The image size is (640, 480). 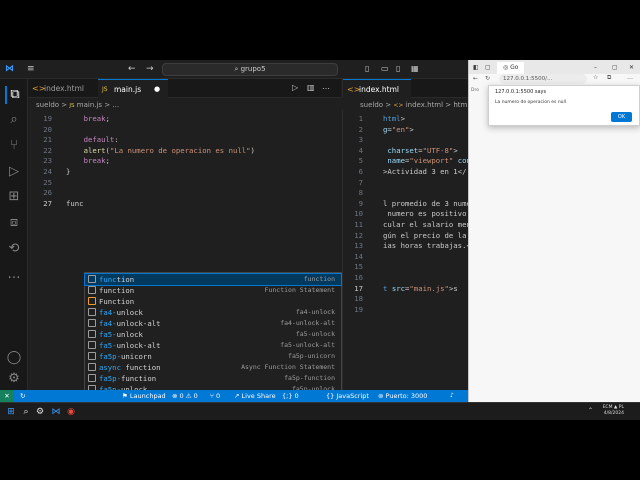 What do you see at coordinates (394, 119) in the screenshot?
I see `code-line: html>` at bounding box center [394, 119].